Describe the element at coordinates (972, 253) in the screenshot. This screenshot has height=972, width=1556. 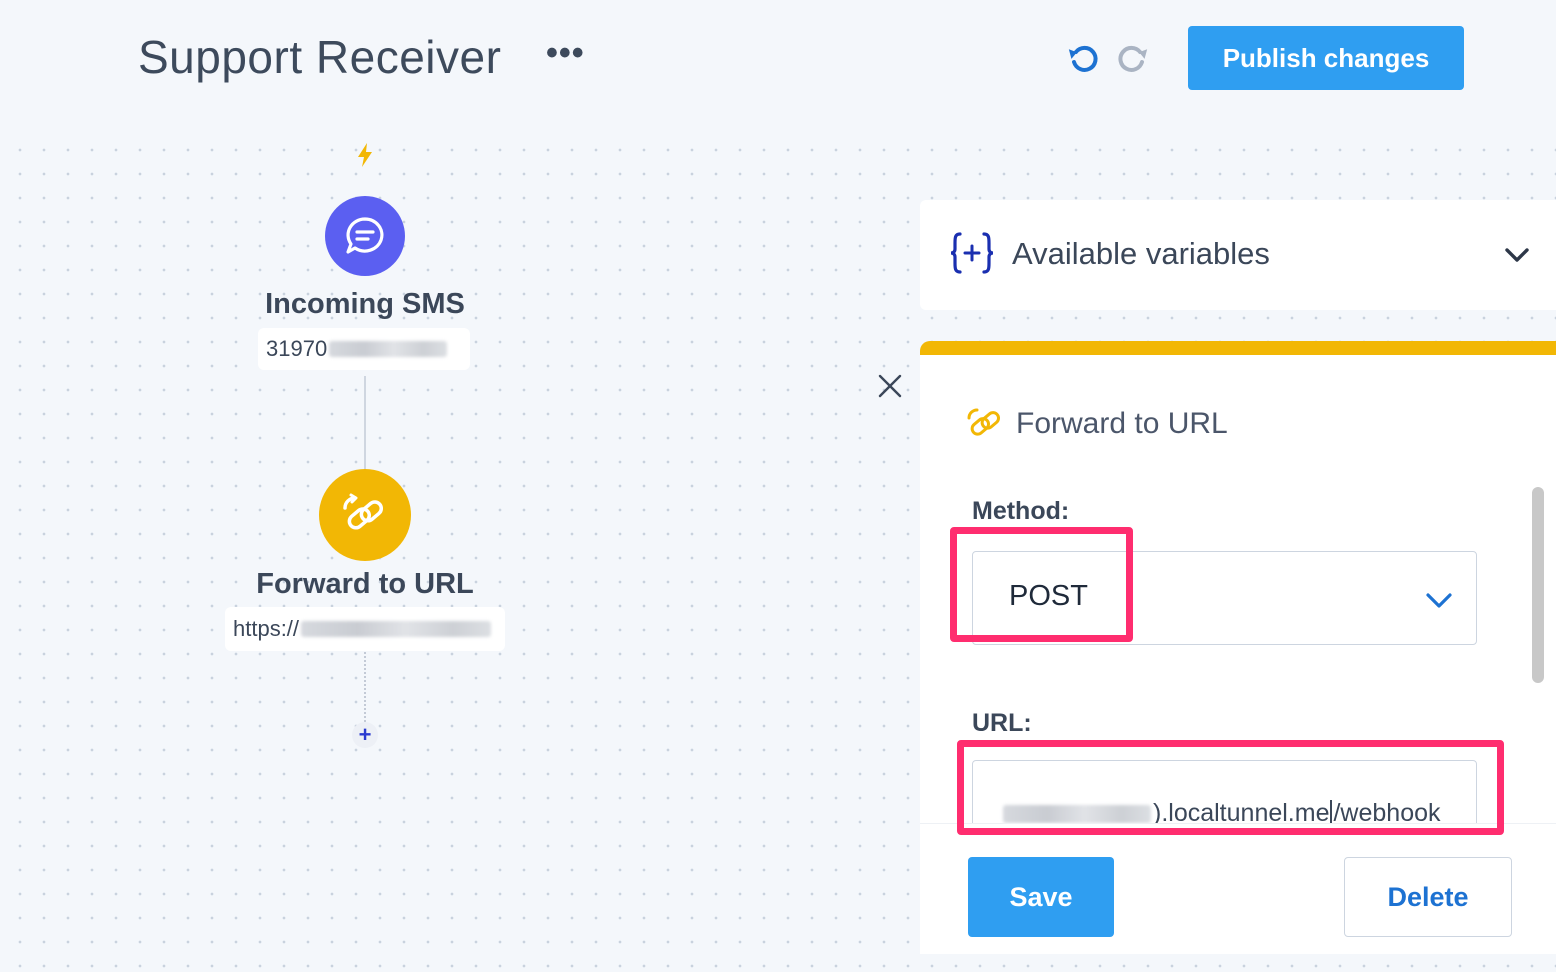
I see `curly-braces-plus-icon` at that location.